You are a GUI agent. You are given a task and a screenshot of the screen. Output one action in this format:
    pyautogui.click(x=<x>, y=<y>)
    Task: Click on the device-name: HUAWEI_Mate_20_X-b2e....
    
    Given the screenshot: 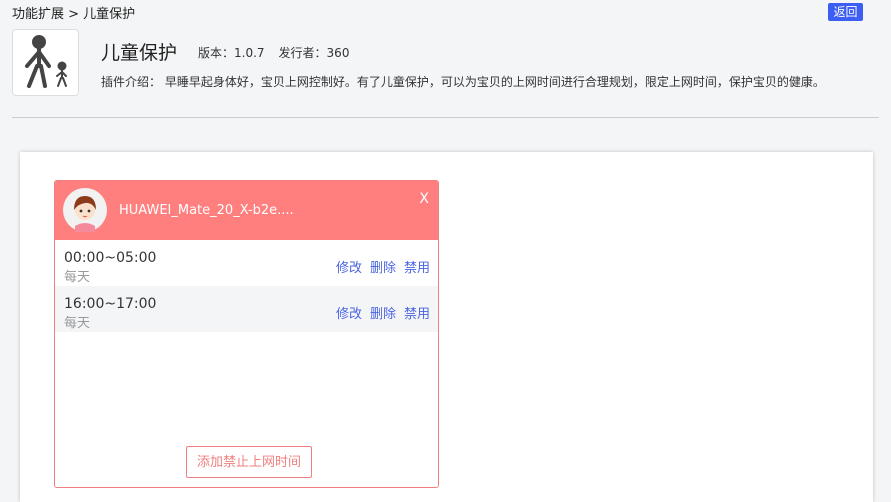 What is the action you would take?
    pyautogui.click(x=206, y=210)
    